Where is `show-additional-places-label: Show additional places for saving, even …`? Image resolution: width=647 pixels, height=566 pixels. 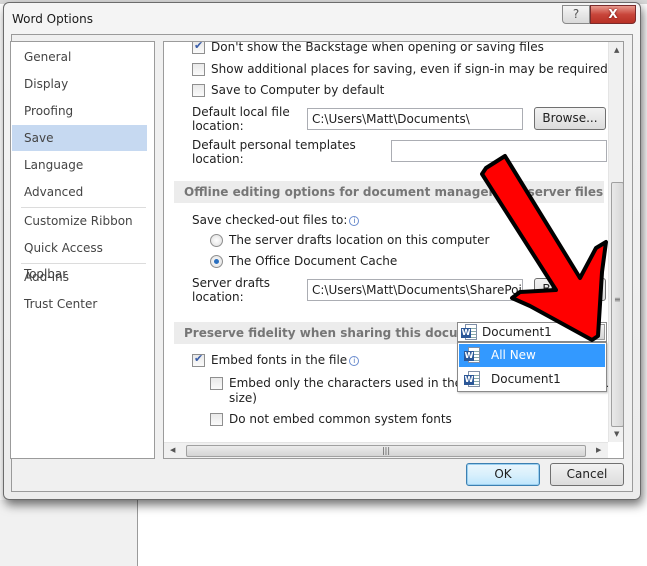 show-additional-places-label: Show additional places for saving, even … is located at coordinates (411, 69).